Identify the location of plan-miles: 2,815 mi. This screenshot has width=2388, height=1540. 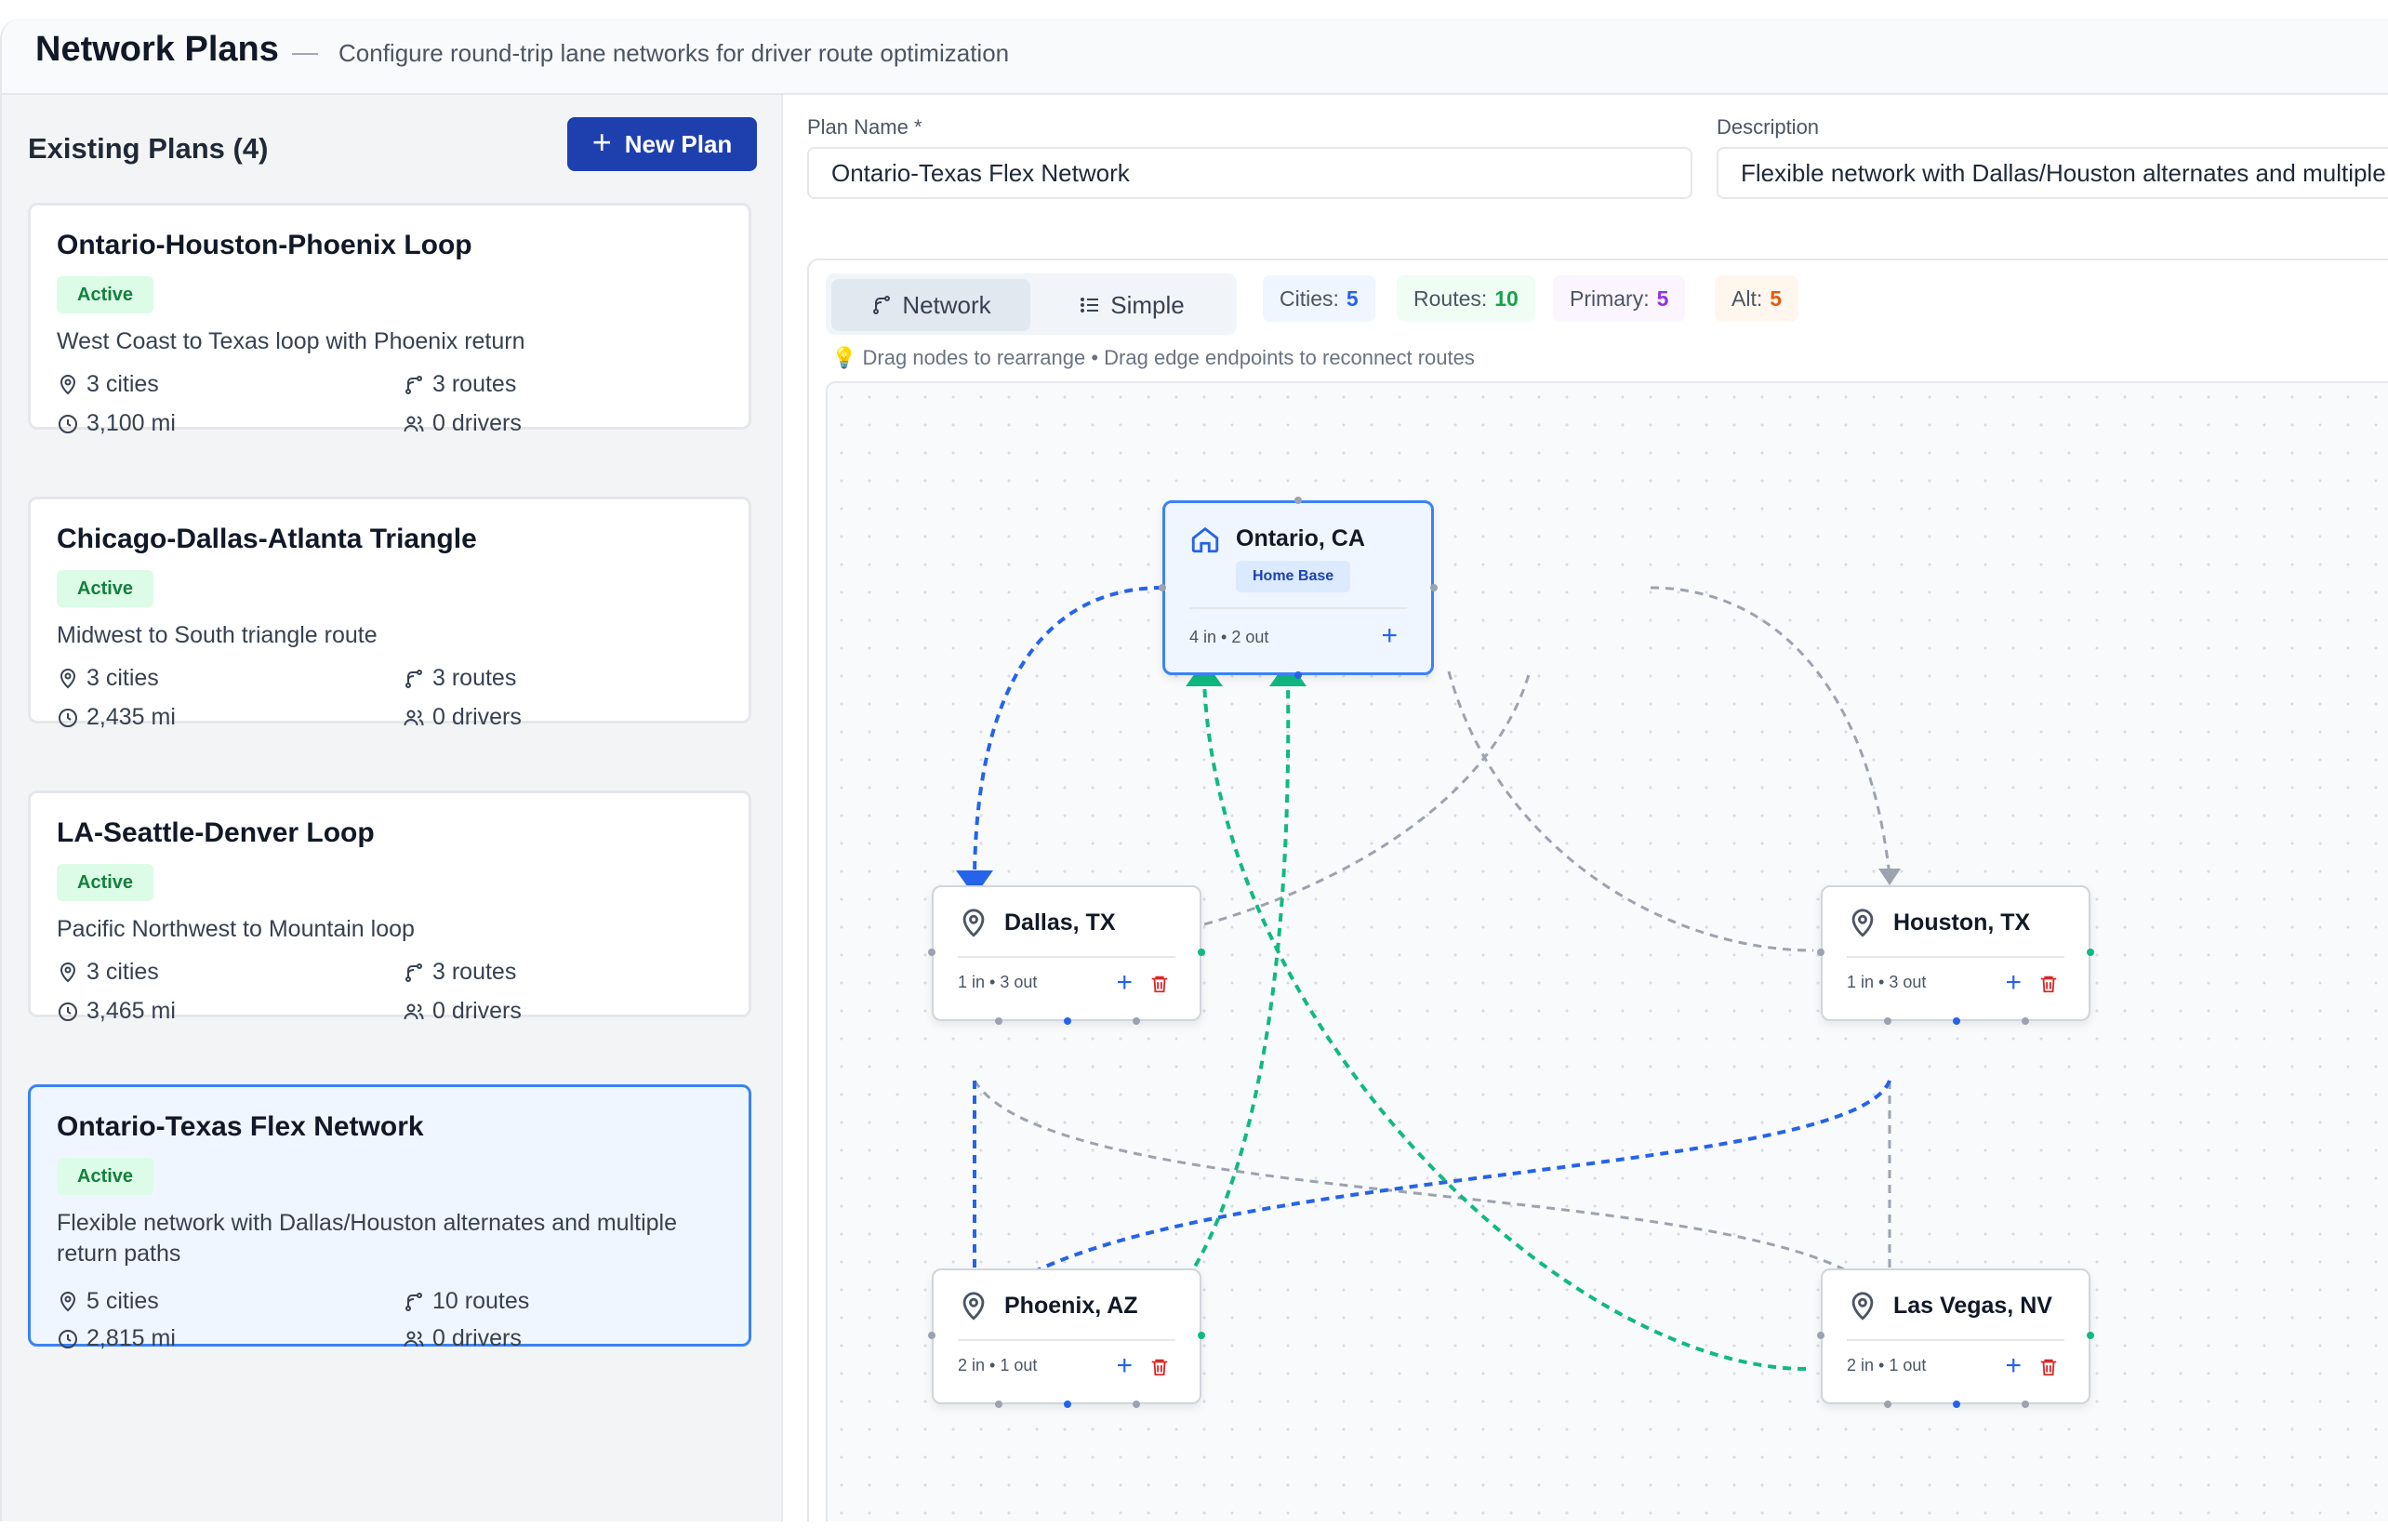
(116, 1338).